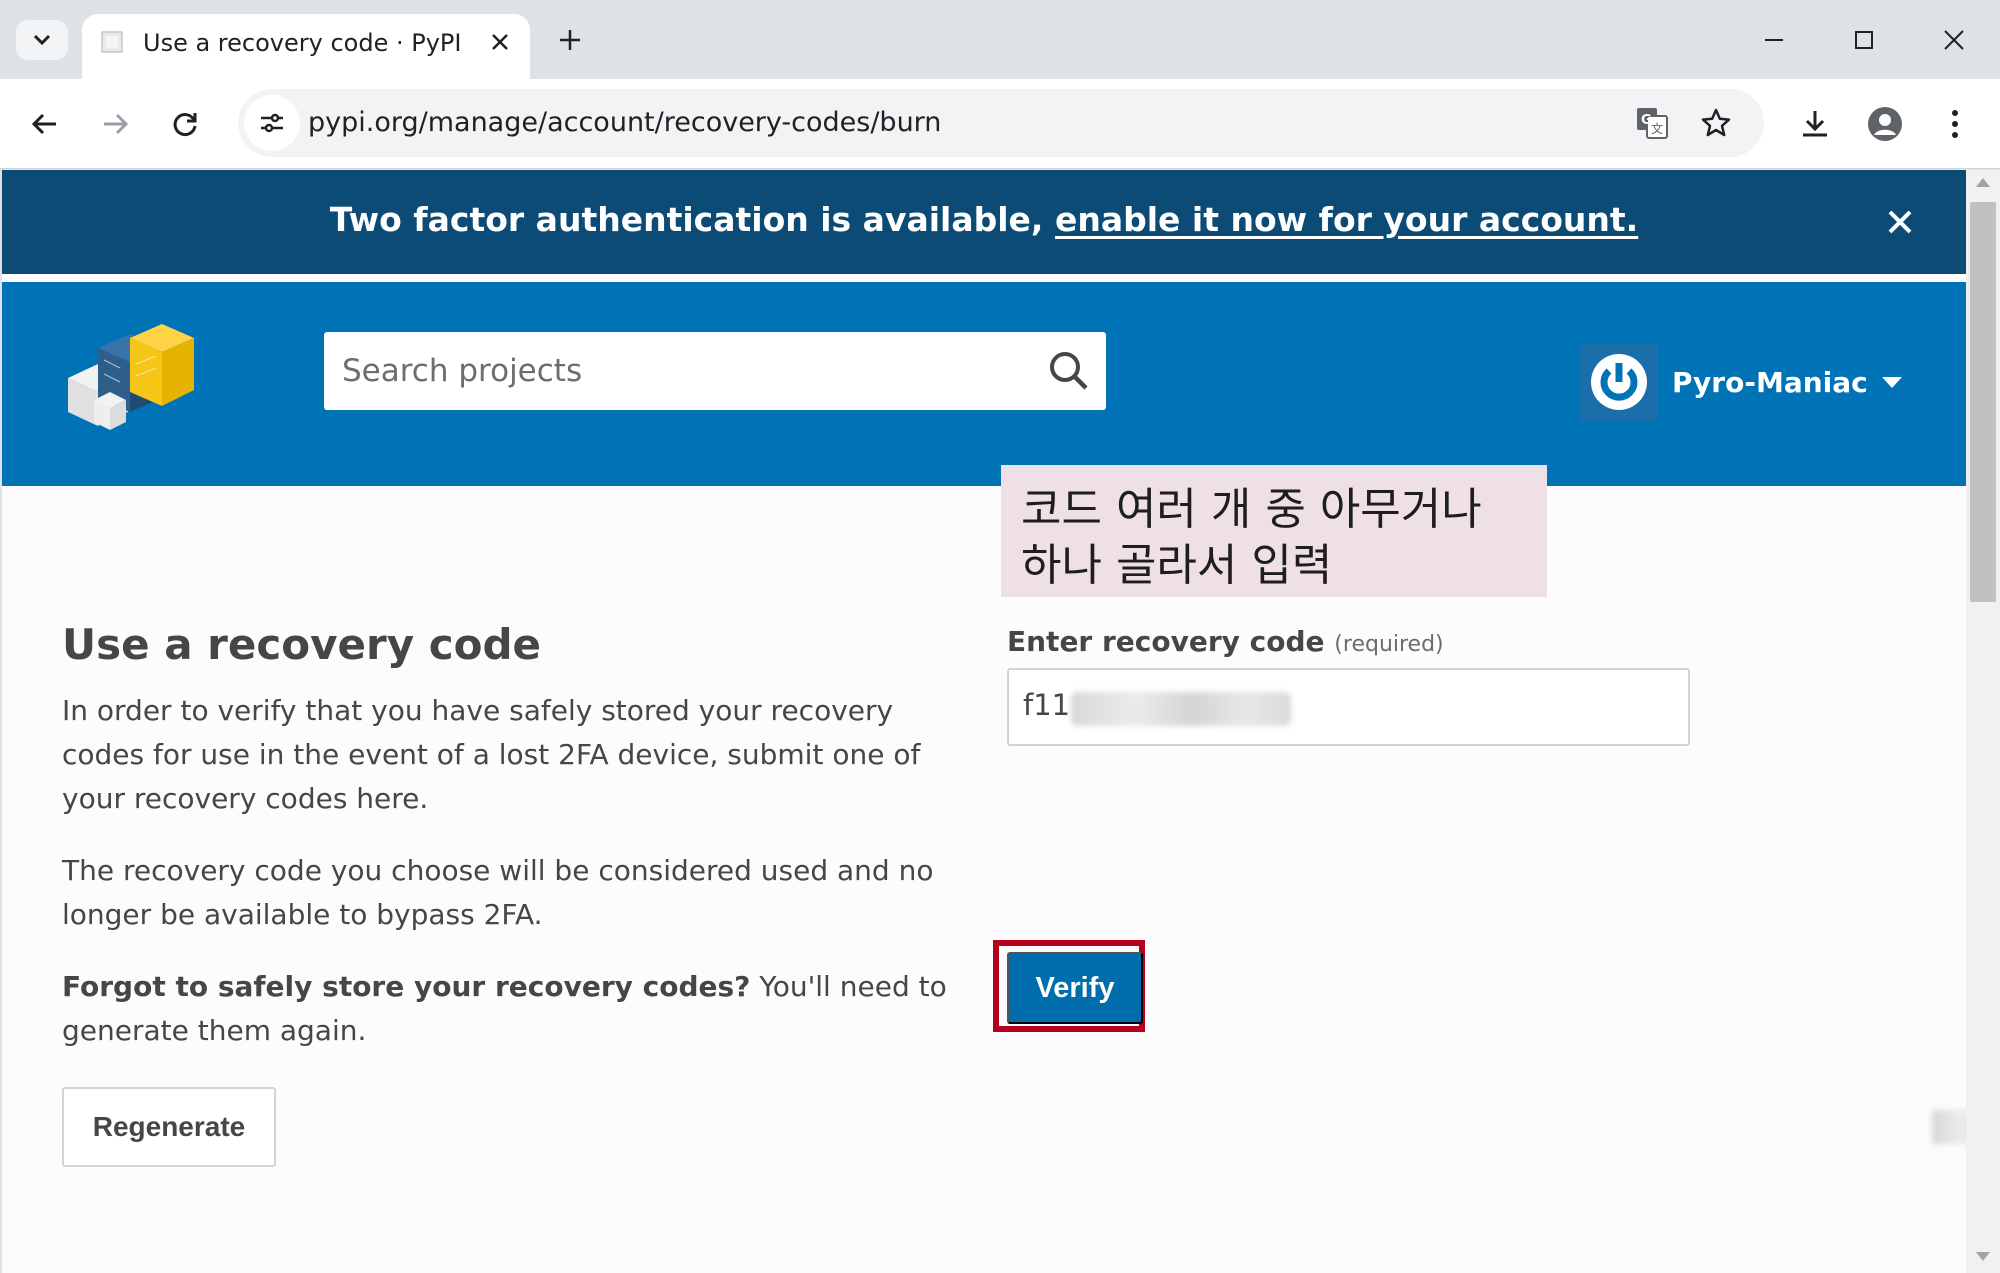 This screenshot has width=2000, height=1273. What do you see at coordinates (112, 42) in the screenshot?
I see `favicon-icon` at bounding box center [112, 42].